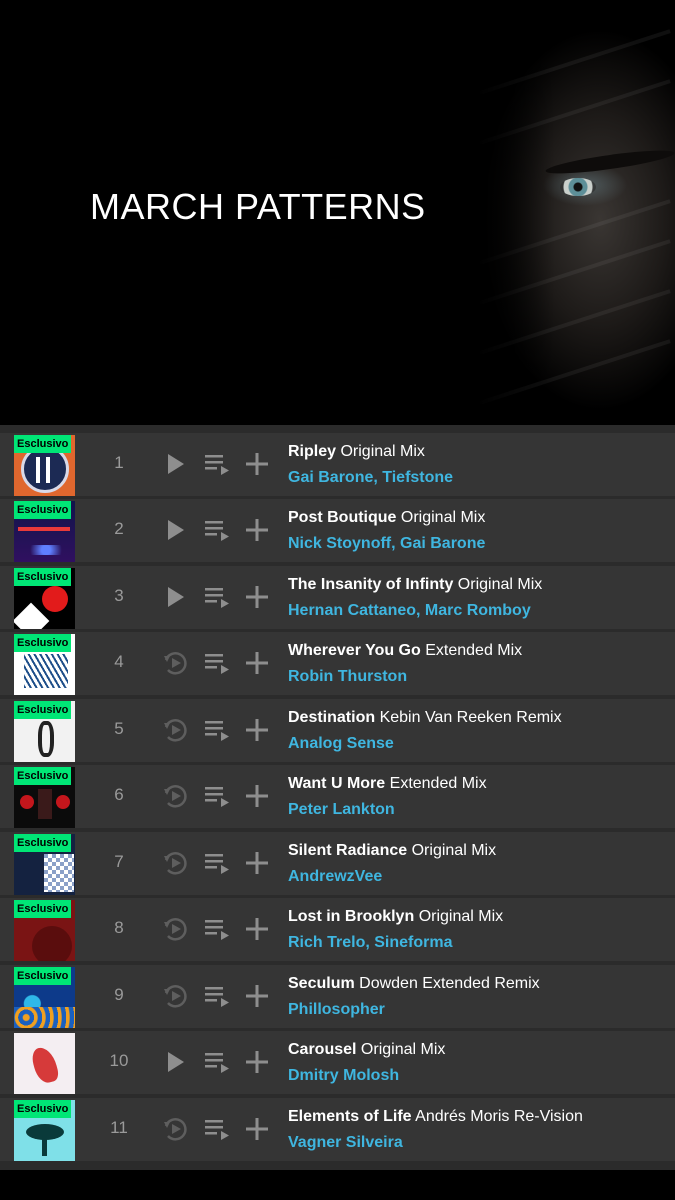  I want to click on track-artists: Phillosopher, so click(336, 1010).